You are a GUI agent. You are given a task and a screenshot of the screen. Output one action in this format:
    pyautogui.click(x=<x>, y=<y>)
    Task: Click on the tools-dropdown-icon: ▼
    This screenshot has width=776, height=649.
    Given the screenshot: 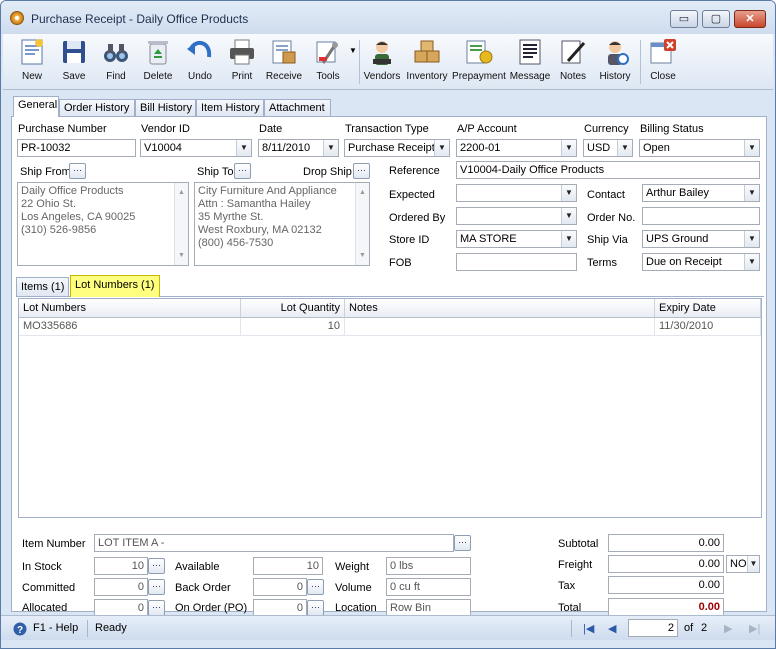 What is the action you would take?
    pyautogui.click(x=353, y=50)
    